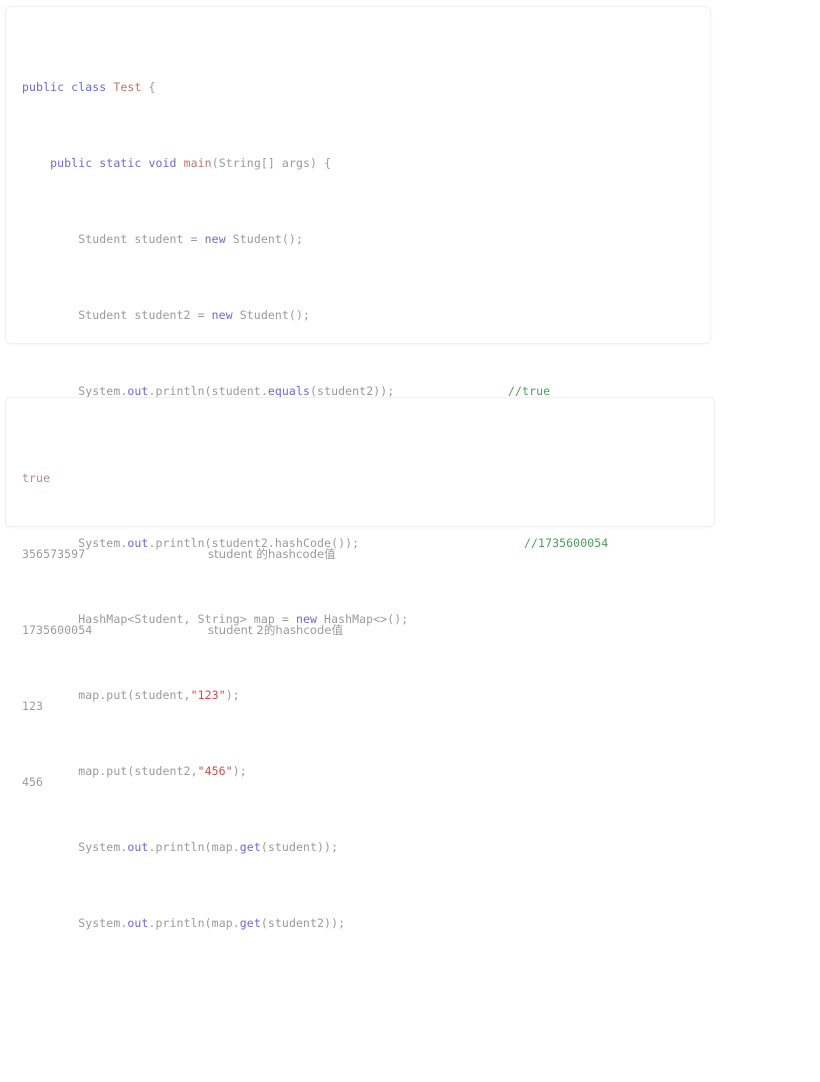 This screenshot has width=820, height=1082. What do you see at coordinates (363, 315) in the screenshot?
I see `code-line-4: Student student2 = new Student();` at bounding box center [363, 315].